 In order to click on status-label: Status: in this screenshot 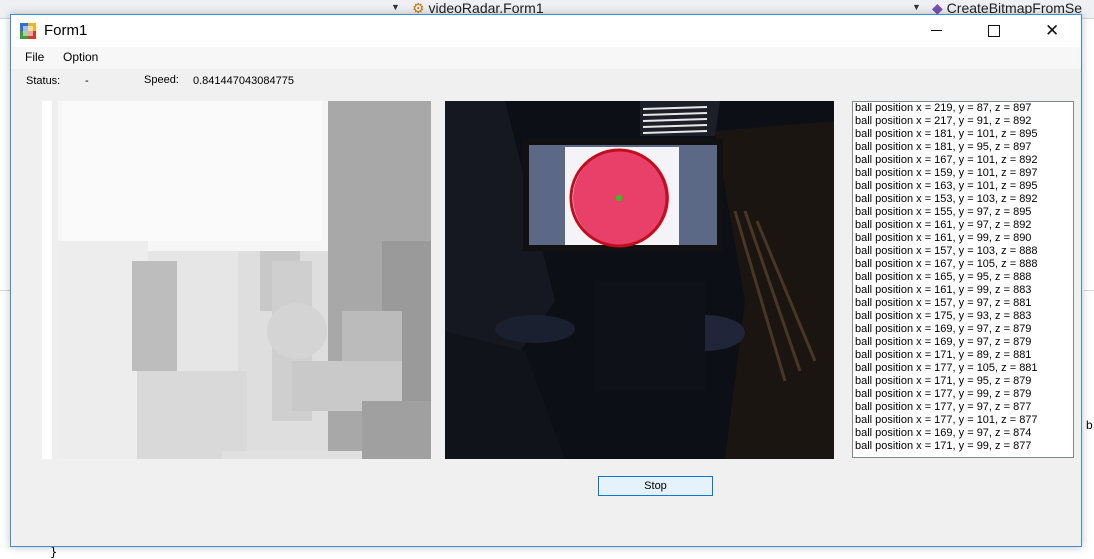, I will do `click(43, 81)`.